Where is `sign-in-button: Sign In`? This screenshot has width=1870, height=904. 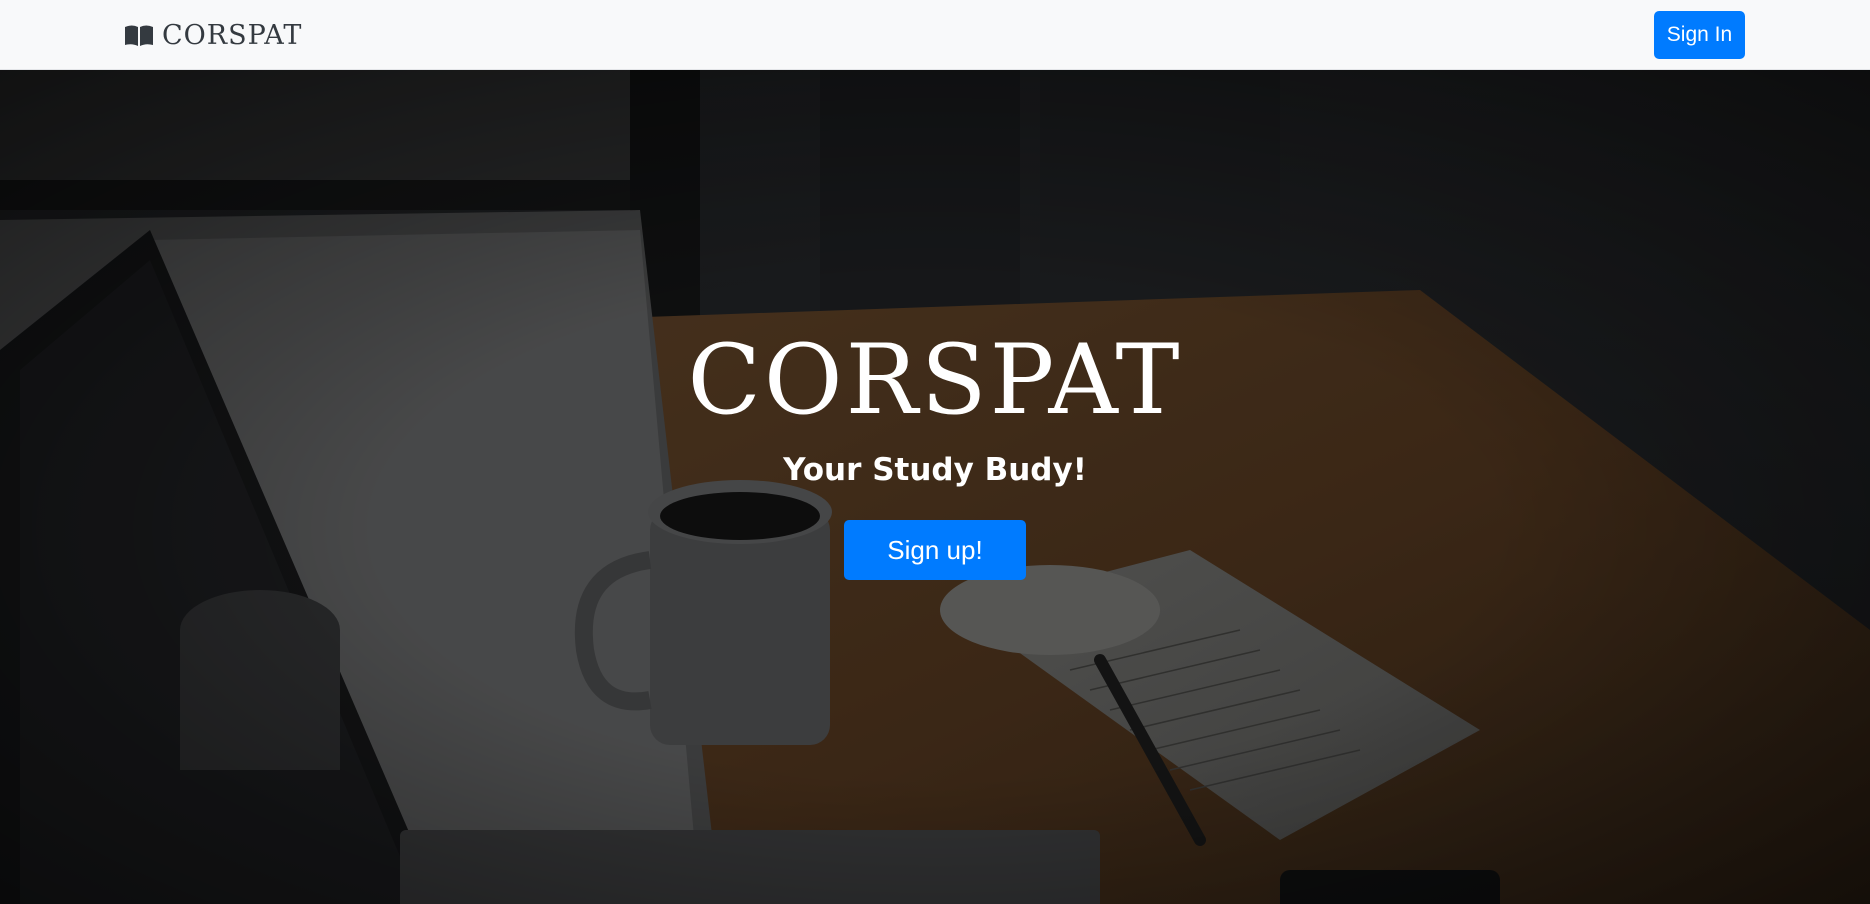 sign-in-button: Sign In is located at coordinates (1699, 35).